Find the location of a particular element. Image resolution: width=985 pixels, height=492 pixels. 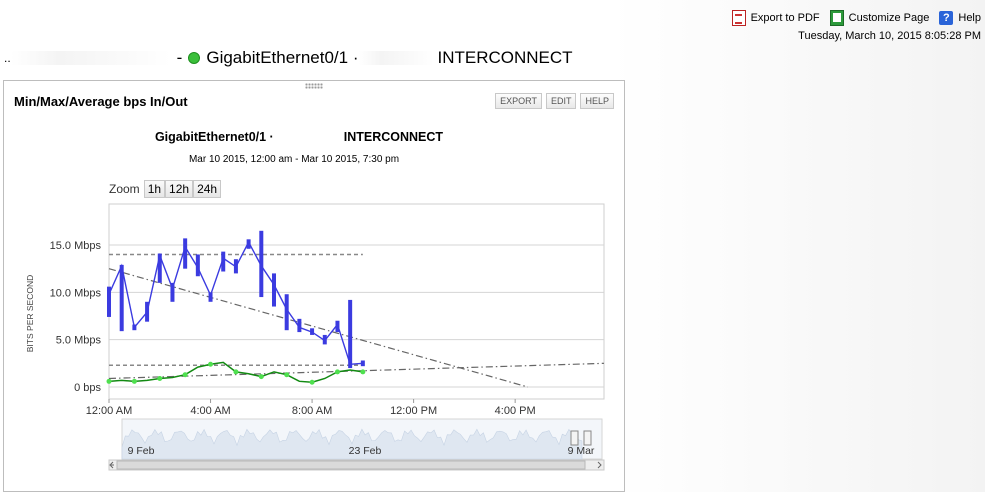

x-tick-label: 12:00 AM is located at coordinates (109, 411).